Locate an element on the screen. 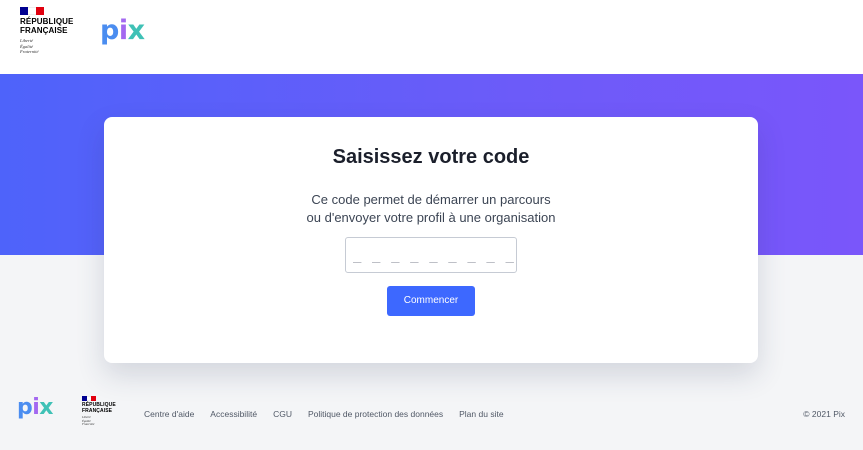 This screenshot has width=863, height=450. copyright-text: © 2021 Pix is located at coordinates (824, 414).